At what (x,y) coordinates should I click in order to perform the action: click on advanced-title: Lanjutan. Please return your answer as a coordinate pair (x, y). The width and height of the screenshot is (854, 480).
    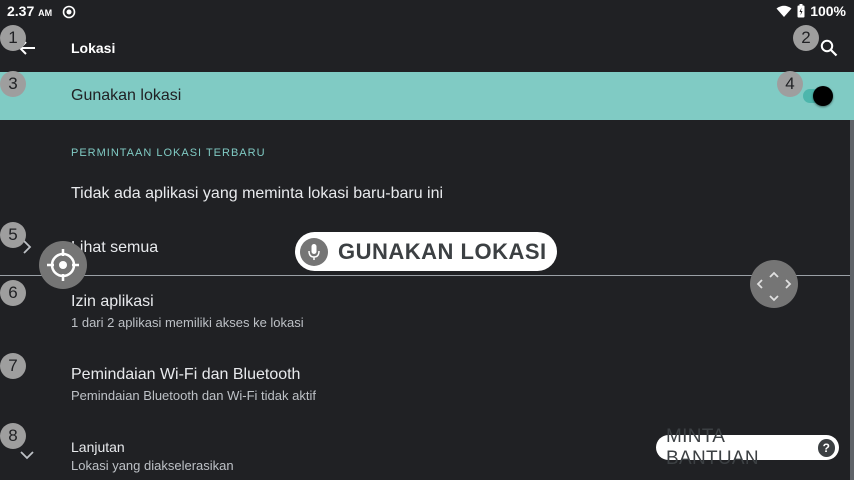
    Looking at the image, I should click on (98, 447).